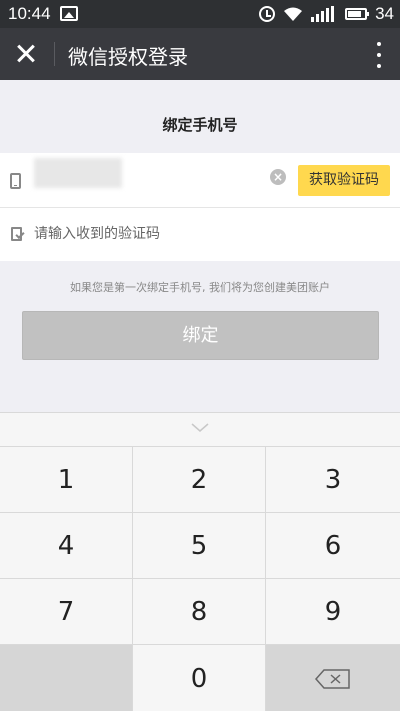 The image size is (400, 711). What do you see at coordinates (333, 479) in the screenshot?
I see `key-3: 3` at bounding box center [333, 479].